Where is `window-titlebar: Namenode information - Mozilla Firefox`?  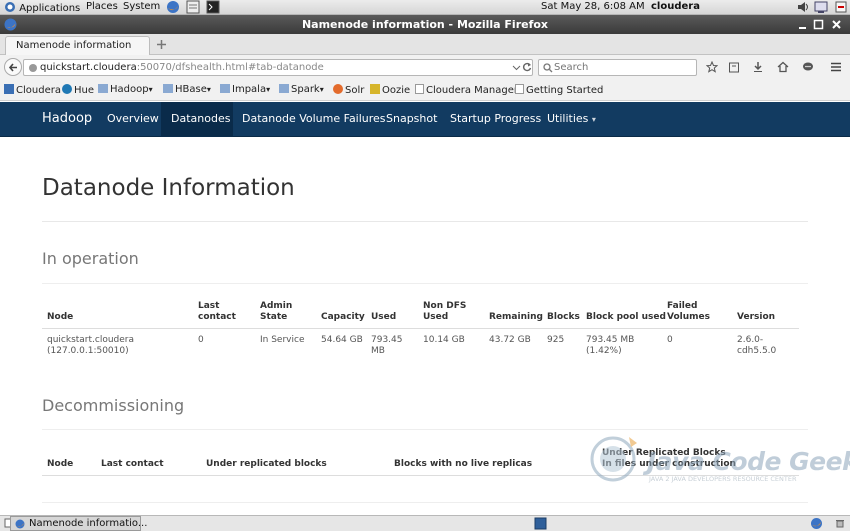 window-titlebar: Namenode information - Mozilla Firefox is located at coordinates (425, 24).